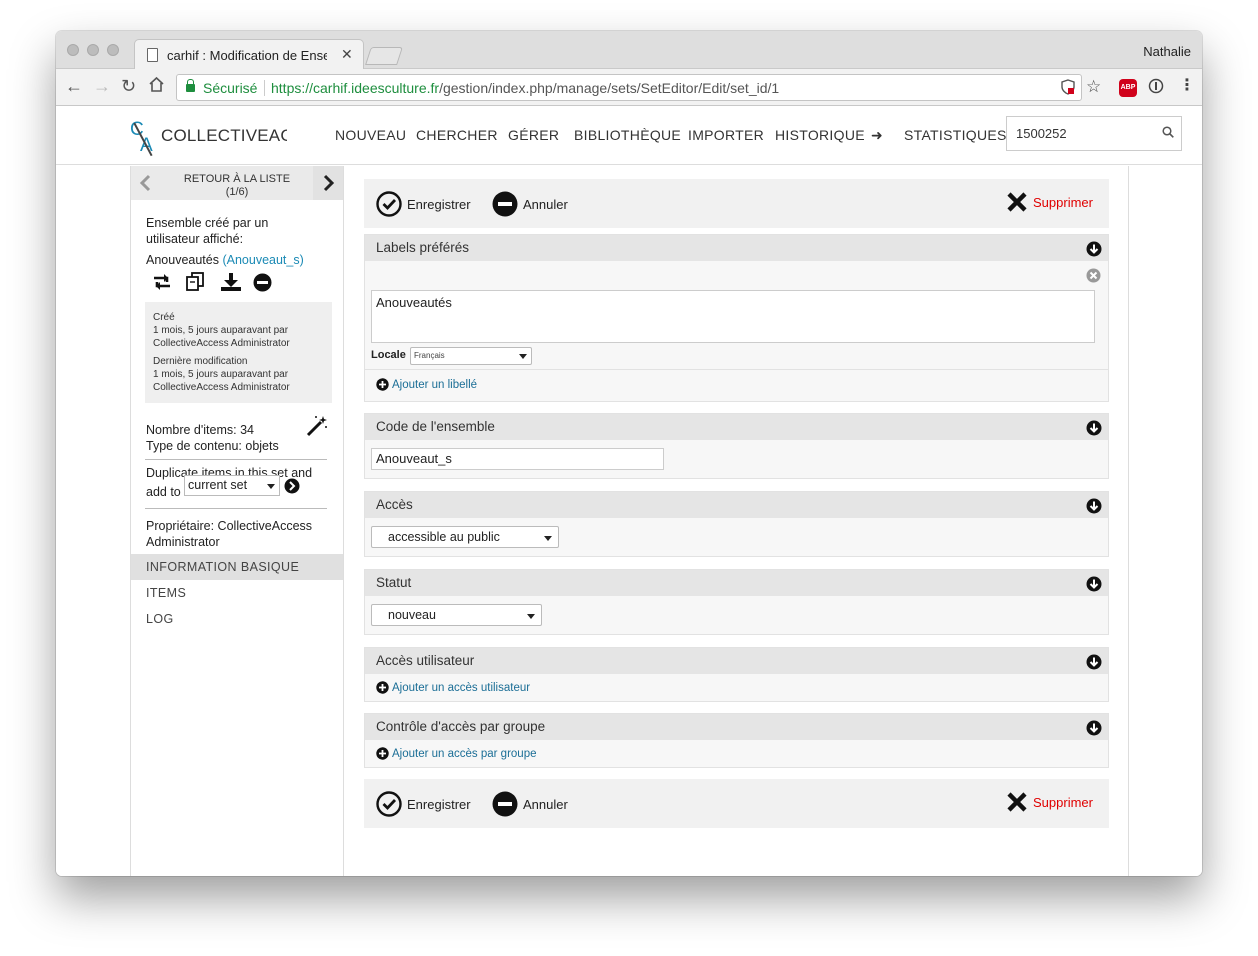 Image resolution: width=1258 pixels, height=956 pixels. I want to click on rotate-icon, so click(162, 282).